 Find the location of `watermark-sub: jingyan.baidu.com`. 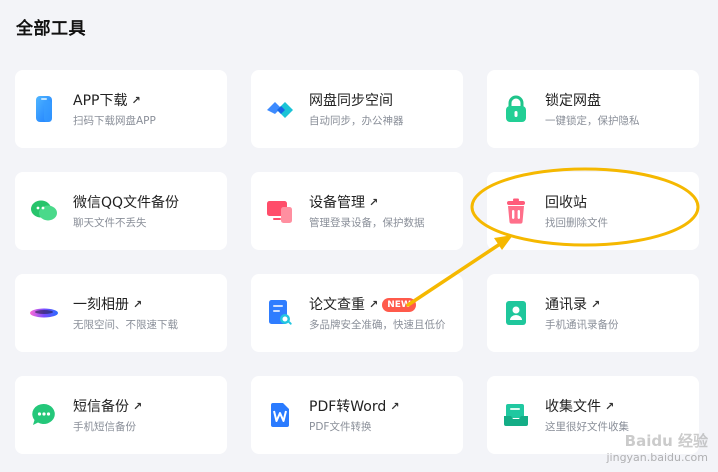

watermark-sub: jingyan.baidu.com is located at coordinates (657, 457).